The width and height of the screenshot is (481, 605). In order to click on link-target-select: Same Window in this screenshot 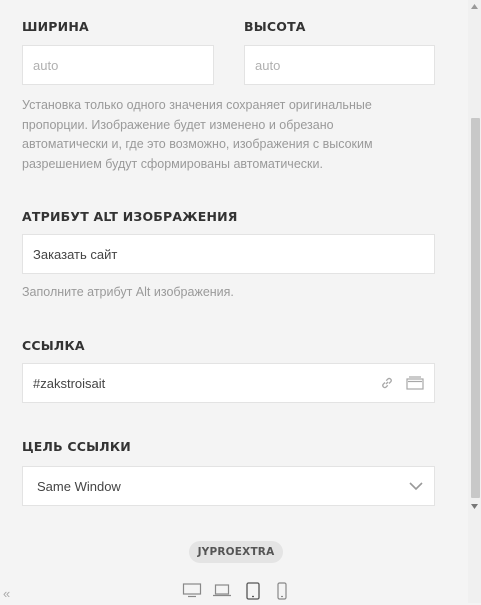, I will do `click(228, 486)`.